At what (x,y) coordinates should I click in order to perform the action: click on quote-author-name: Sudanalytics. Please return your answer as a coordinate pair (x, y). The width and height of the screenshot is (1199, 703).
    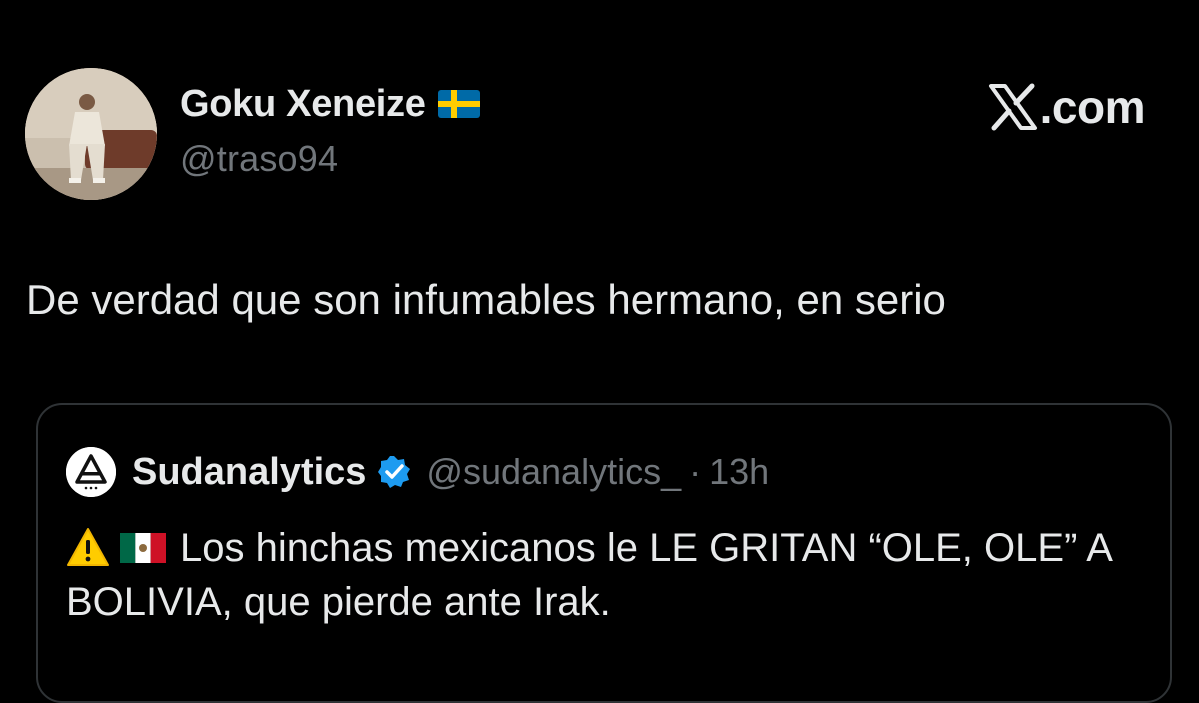
    Looking at the image, I should click on (249, 472).